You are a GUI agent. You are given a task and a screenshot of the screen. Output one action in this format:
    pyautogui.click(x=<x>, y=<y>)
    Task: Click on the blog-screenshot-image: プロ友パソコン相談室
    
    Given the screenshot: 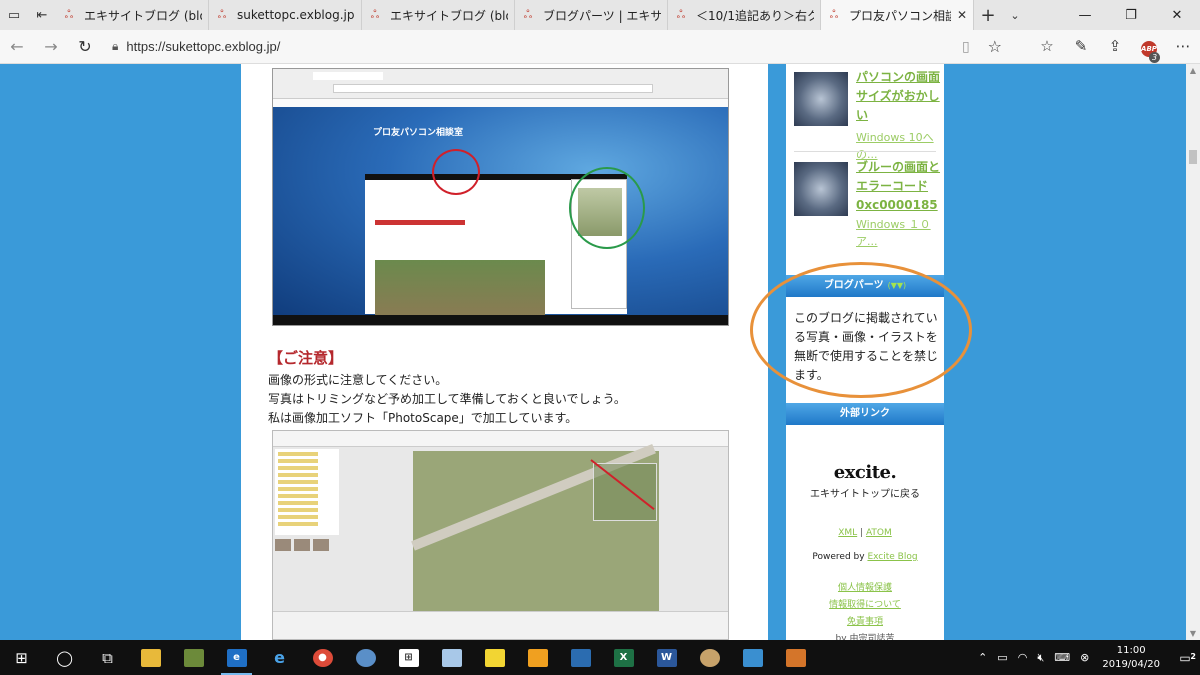 What is the action you would take?
    pyautogui.click(x=500, y=197)
    